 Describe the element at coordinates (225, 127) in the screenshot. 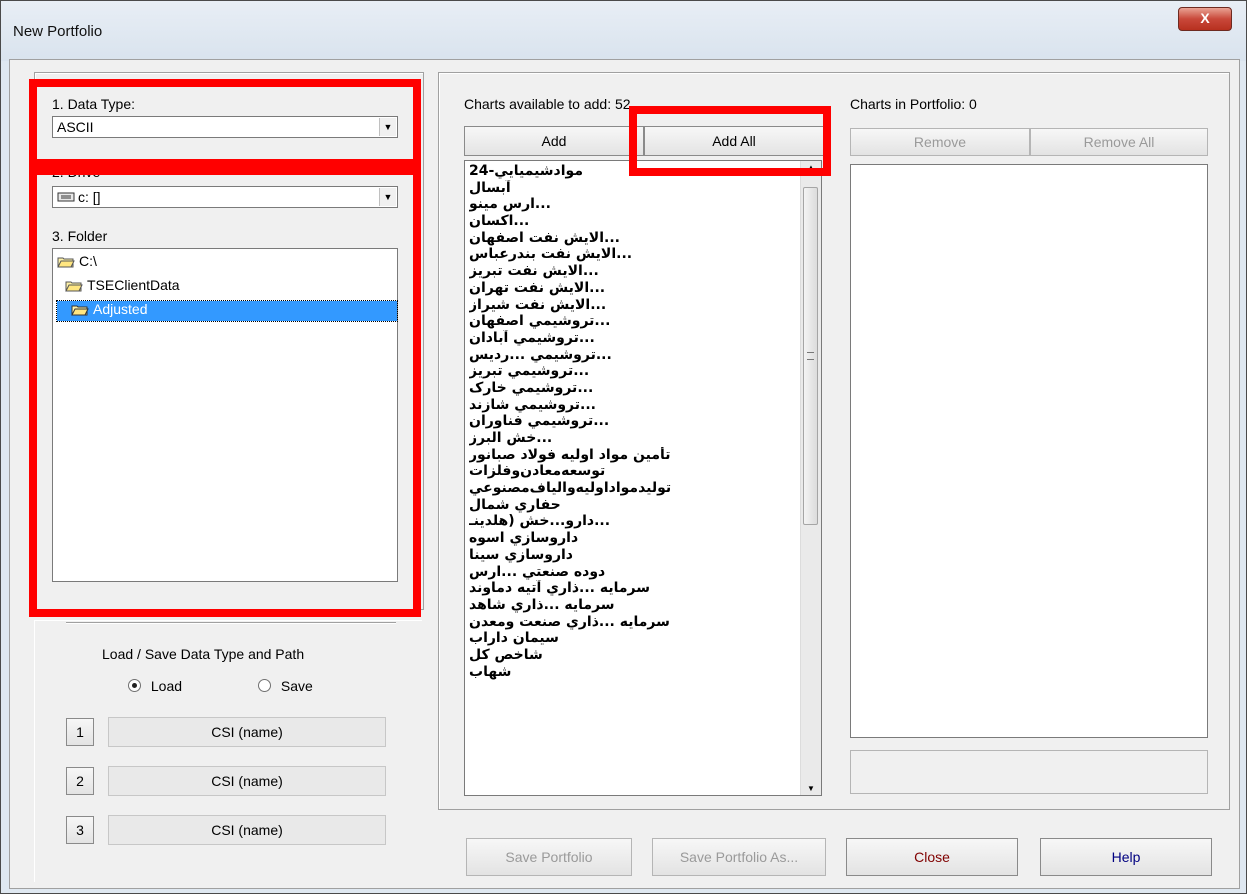

I see `data-type-select: ASCII ▼` at that location.